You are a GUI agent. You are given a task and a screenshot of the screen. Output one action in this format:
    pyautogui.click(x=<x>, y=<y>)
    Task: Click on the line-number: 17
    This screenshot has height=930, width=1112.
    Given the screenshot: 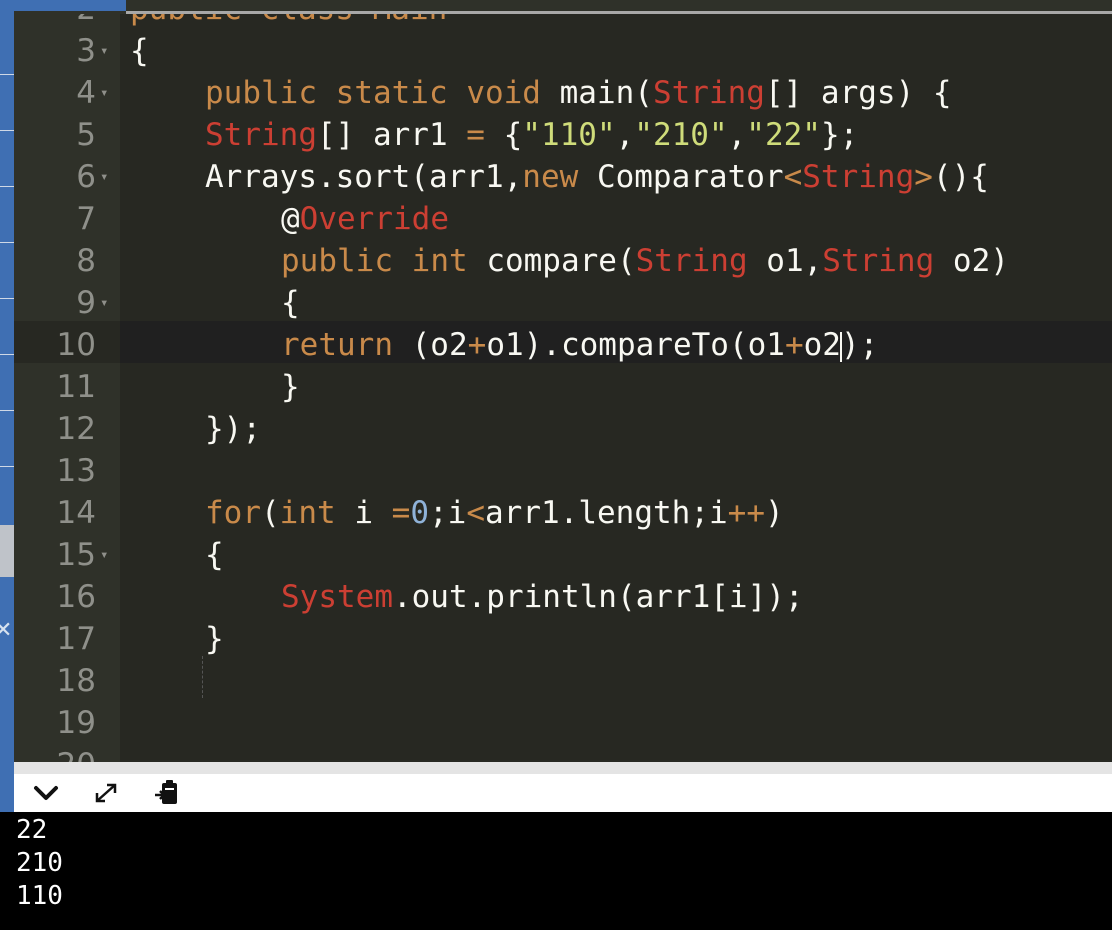 What is the action you would take?
    pyautogui.click(x=76, y=639)
    